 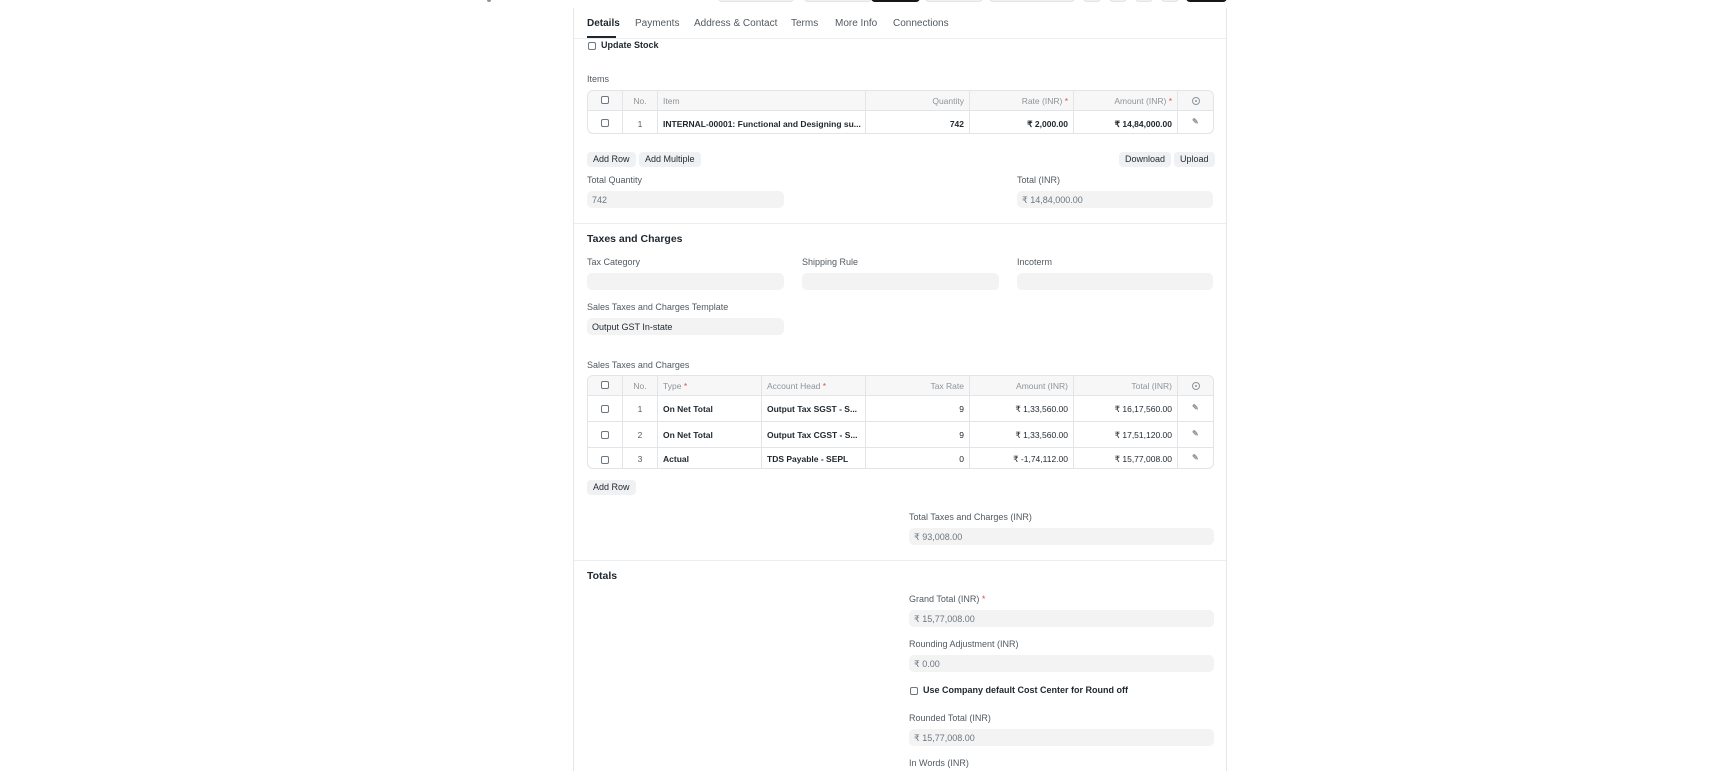 What do you see at coordinates (611, 159) in the screenshot?
I see `add-row-button: Add Row` at bounding box center [611, 159].